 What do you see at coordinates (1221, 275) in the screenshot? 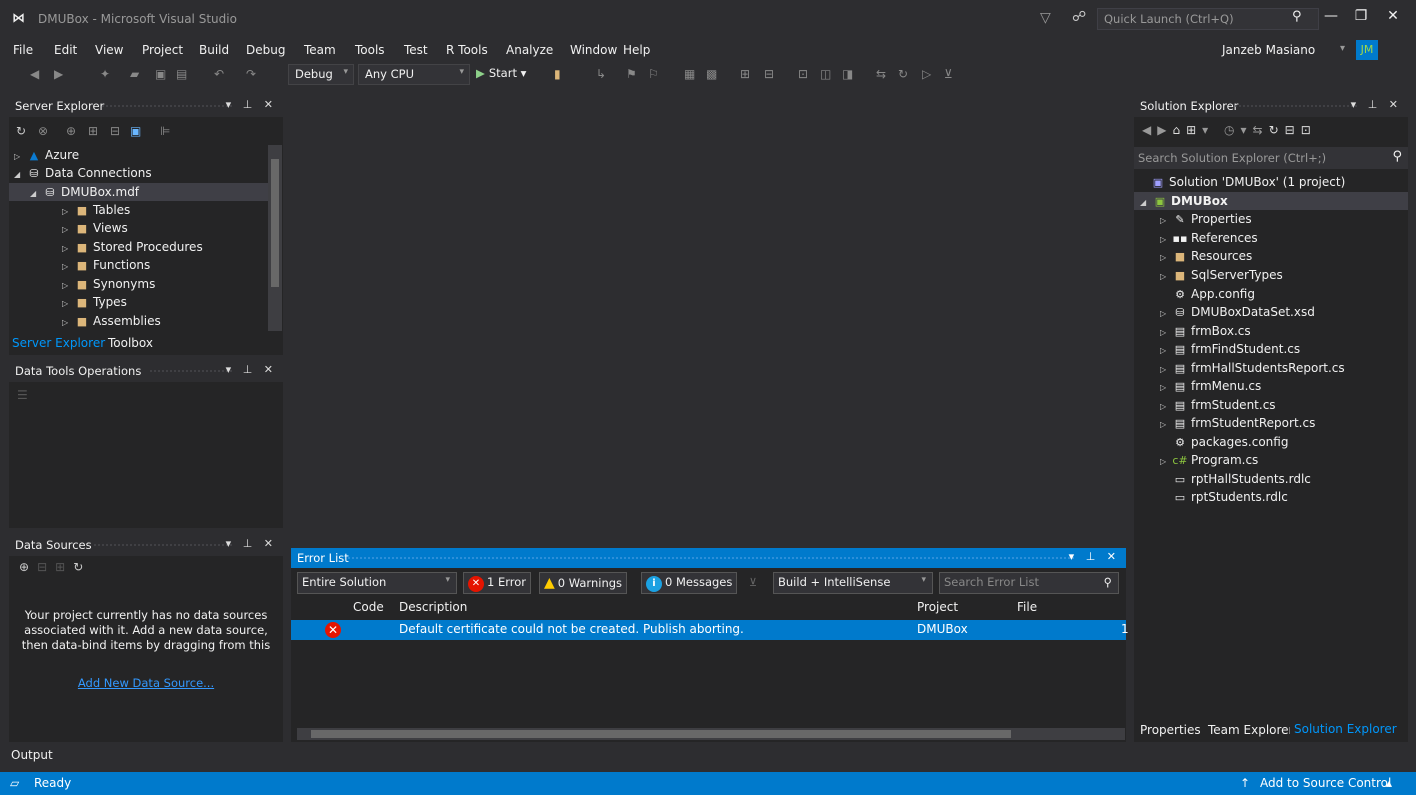
I see `tree-item-sqlservertypes: ▷ ■ SqlServerTypes` at bounding box center [1221, 275].